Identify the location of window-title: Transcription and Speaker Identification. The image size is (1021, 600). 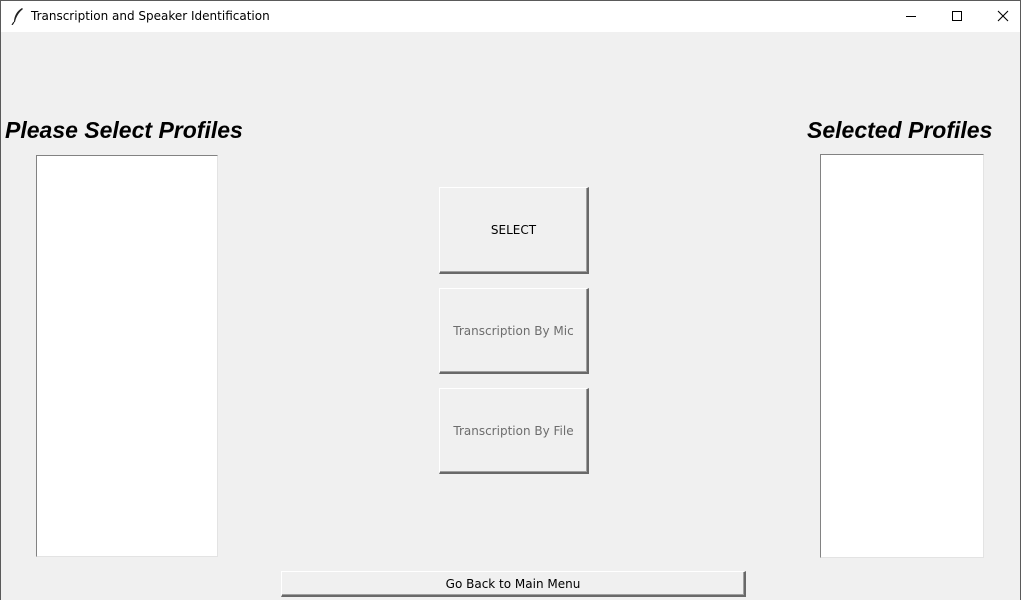
(150, 16).